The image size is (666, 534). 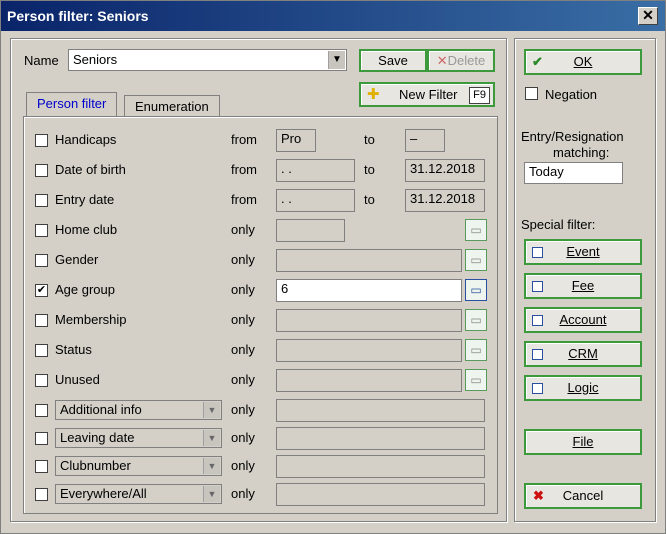 I want to click on row-label: Home club, so click(x=86, y=229).